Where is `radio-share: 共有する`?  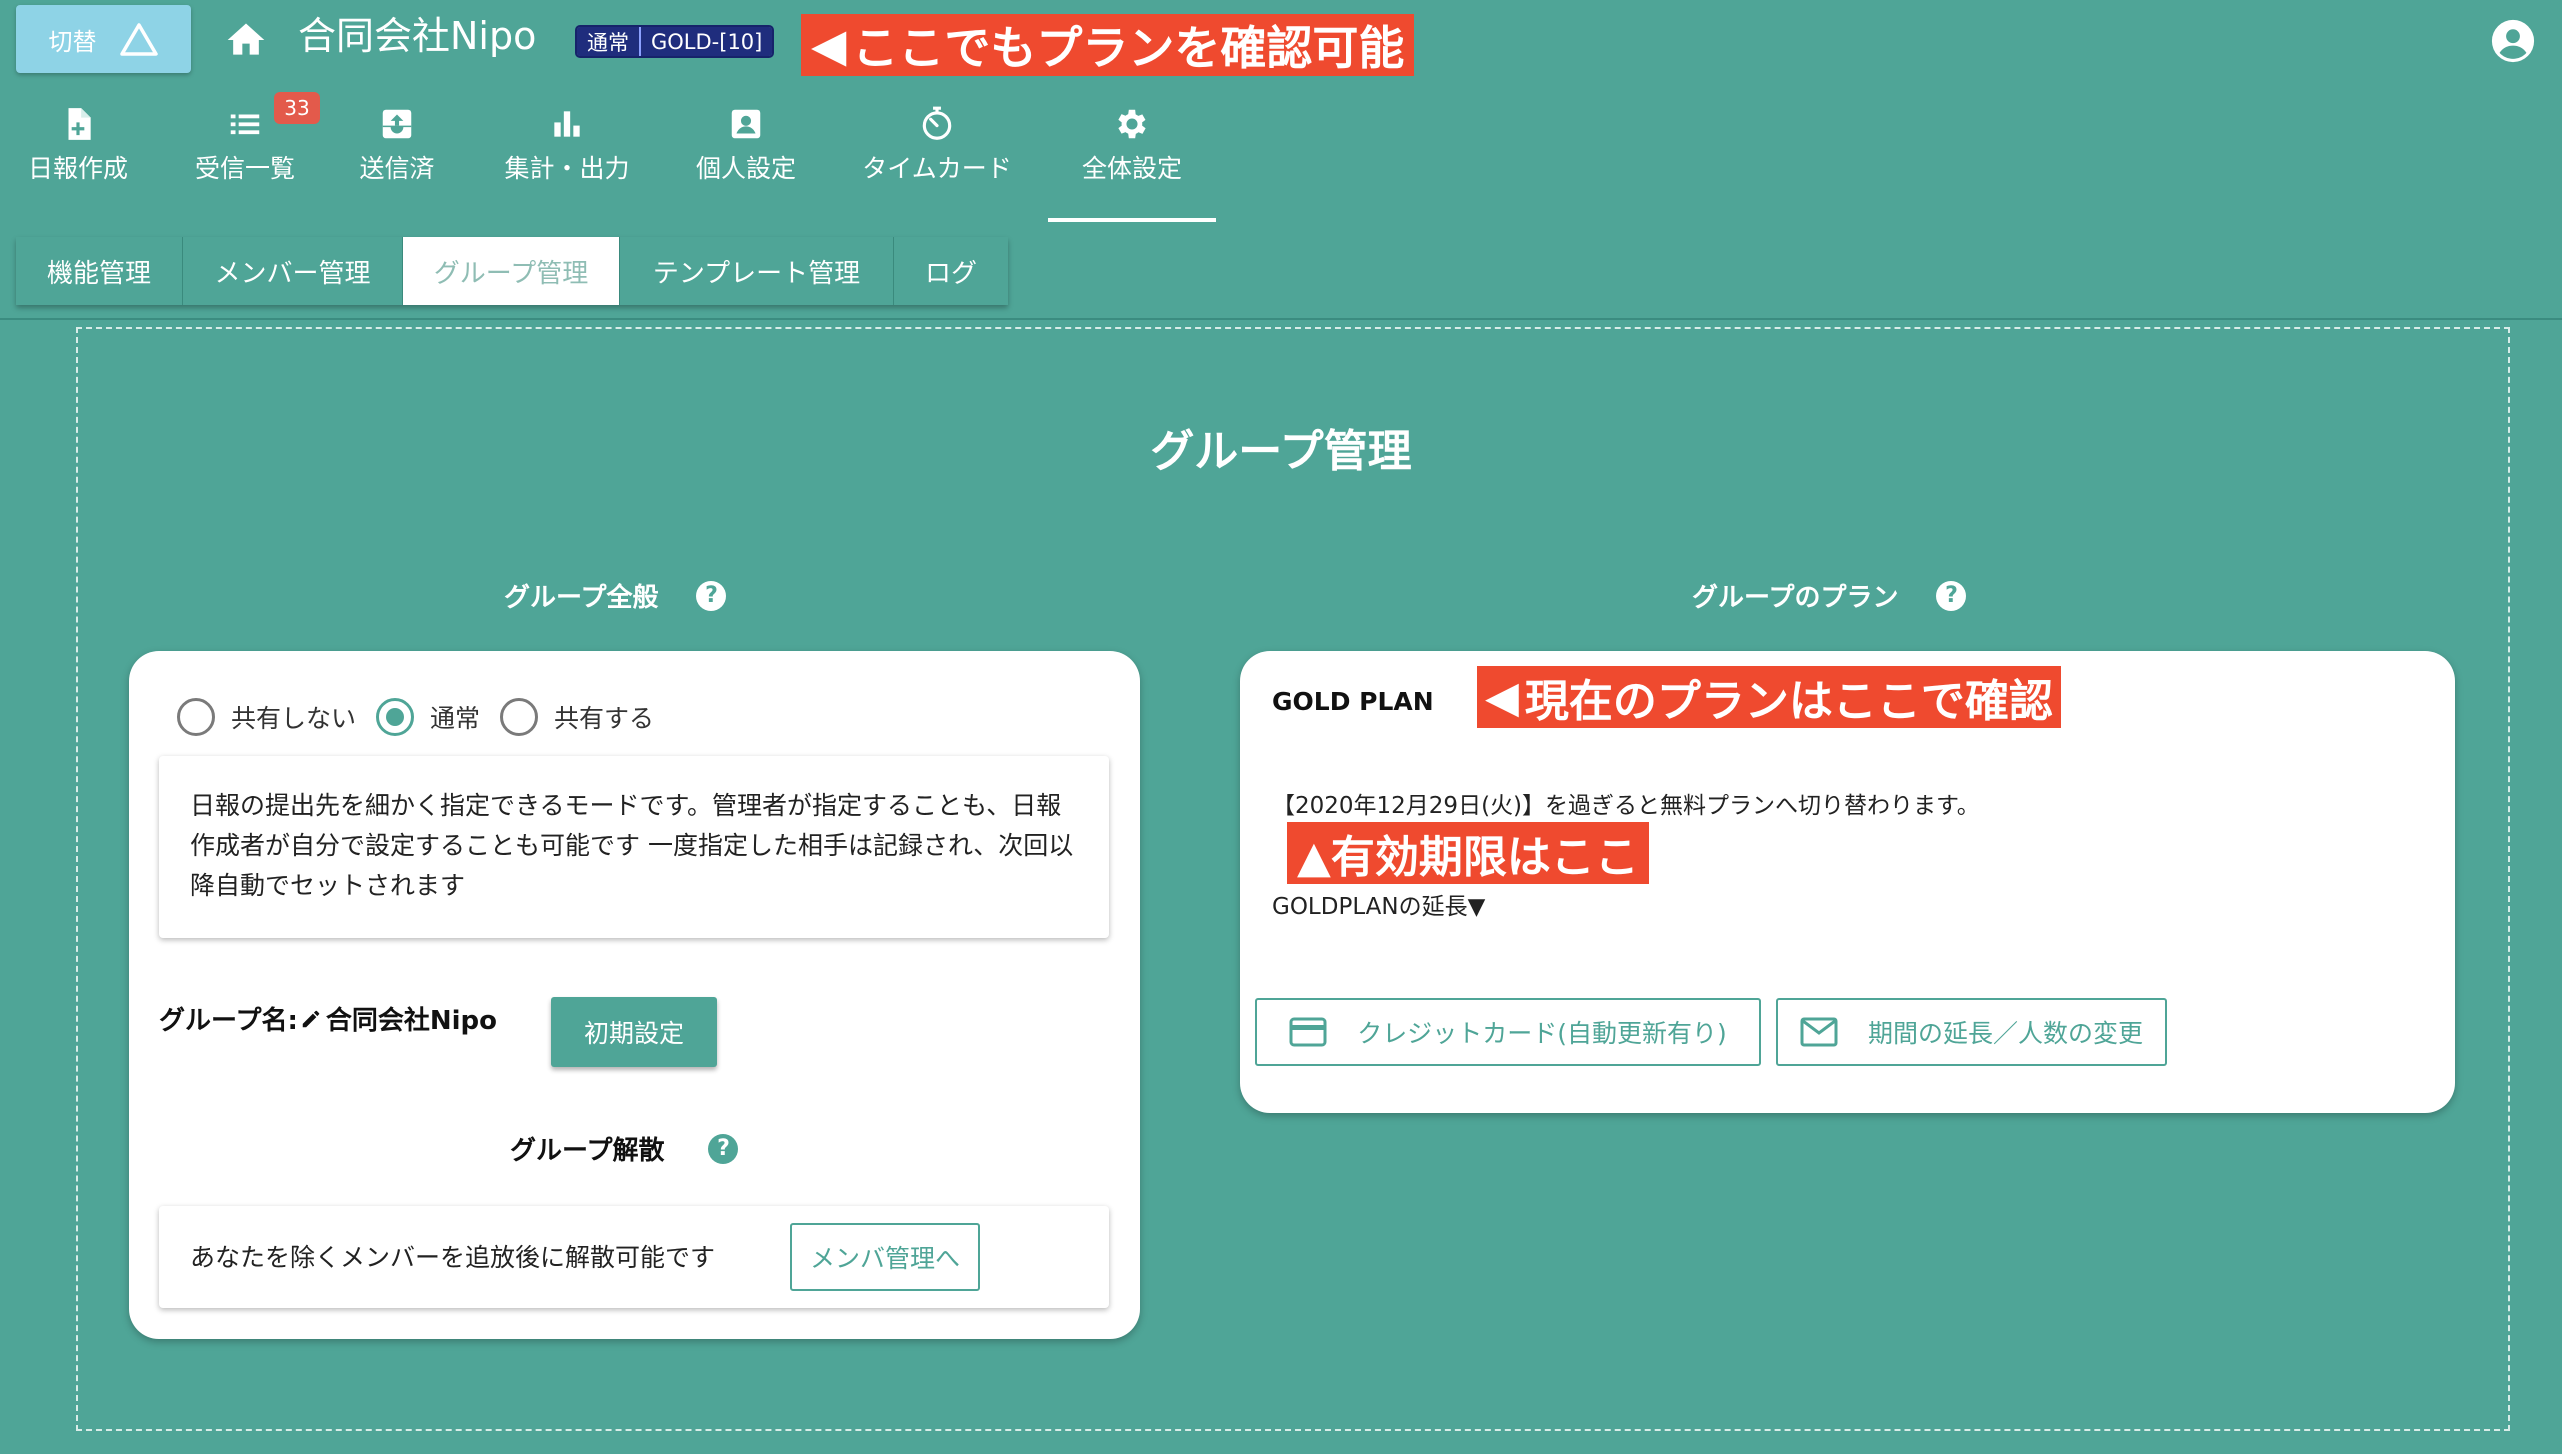 radio-share: 共有する is located at coordinates (577, 717).